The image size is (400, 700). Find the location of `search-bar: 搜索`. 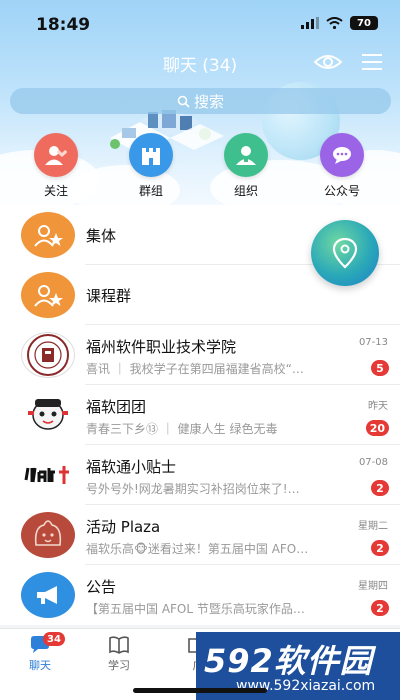

search-bar: 搜索 is located at coordinates (200, 101).